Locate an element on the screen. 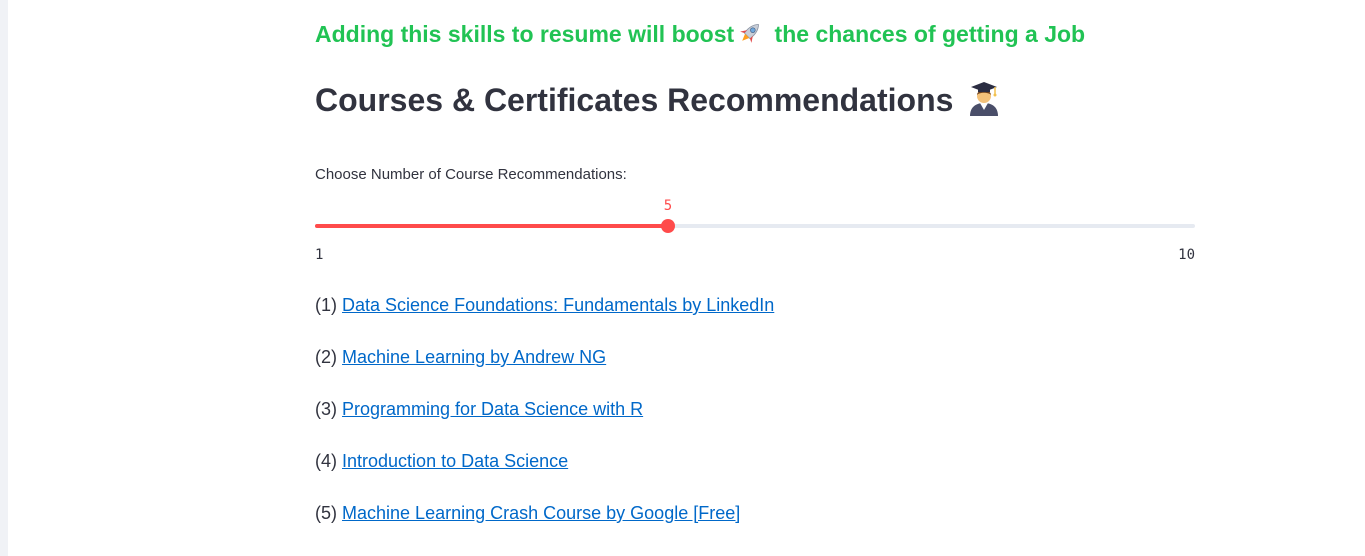  course-count-slider: 5 1 10 is located at coordinates (755, 231).